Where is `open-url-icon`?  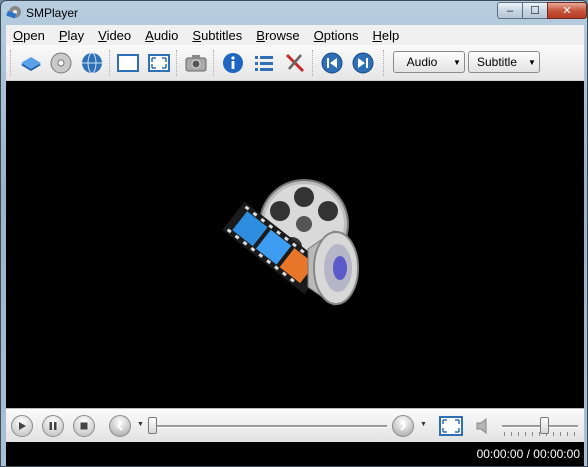
open-url-icon is located at coordinates (92, 63).